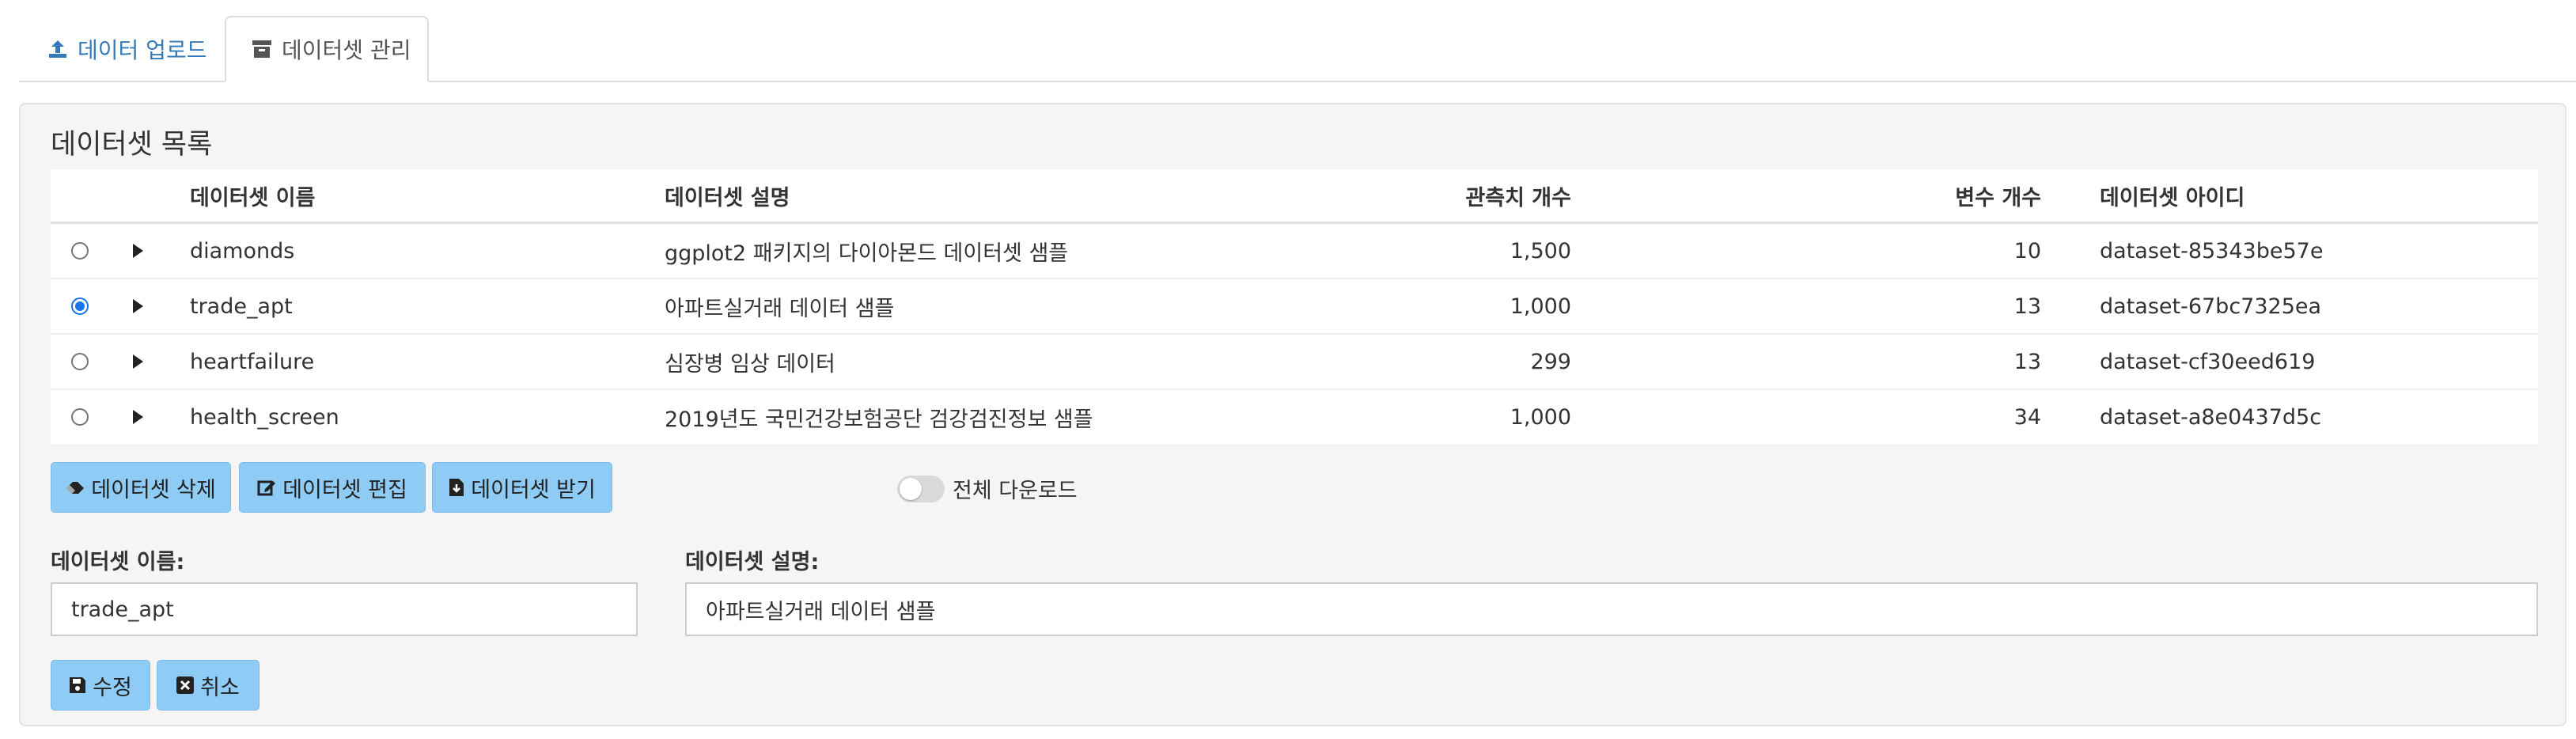  I want to click on dataset-description-label: 데이터셋 설명:, so click(752, 562).